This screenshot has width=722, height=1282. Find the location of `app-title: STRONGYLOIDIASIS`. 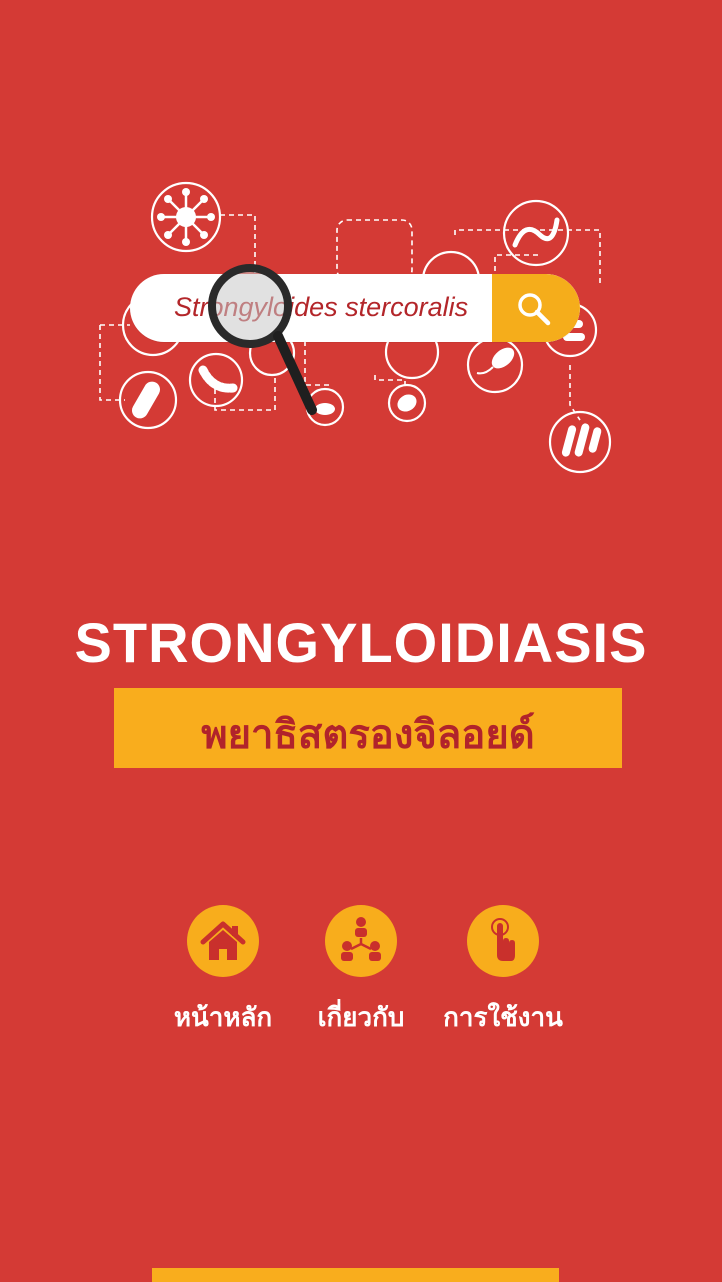

app-title: STRONGYLOIDIASIS is located at coordinates (361, 642).